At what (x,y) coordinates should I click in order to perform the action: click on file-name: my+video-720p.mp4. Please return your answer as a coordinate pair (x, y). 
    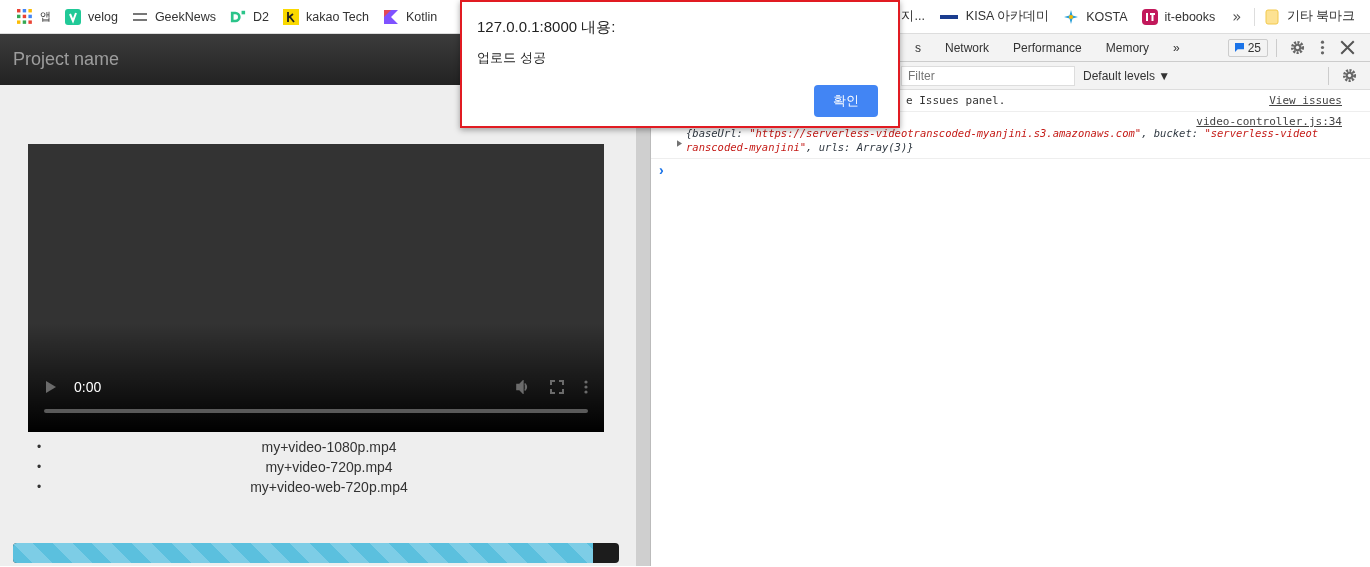
    Looking at the image, I should click on (329, 467).